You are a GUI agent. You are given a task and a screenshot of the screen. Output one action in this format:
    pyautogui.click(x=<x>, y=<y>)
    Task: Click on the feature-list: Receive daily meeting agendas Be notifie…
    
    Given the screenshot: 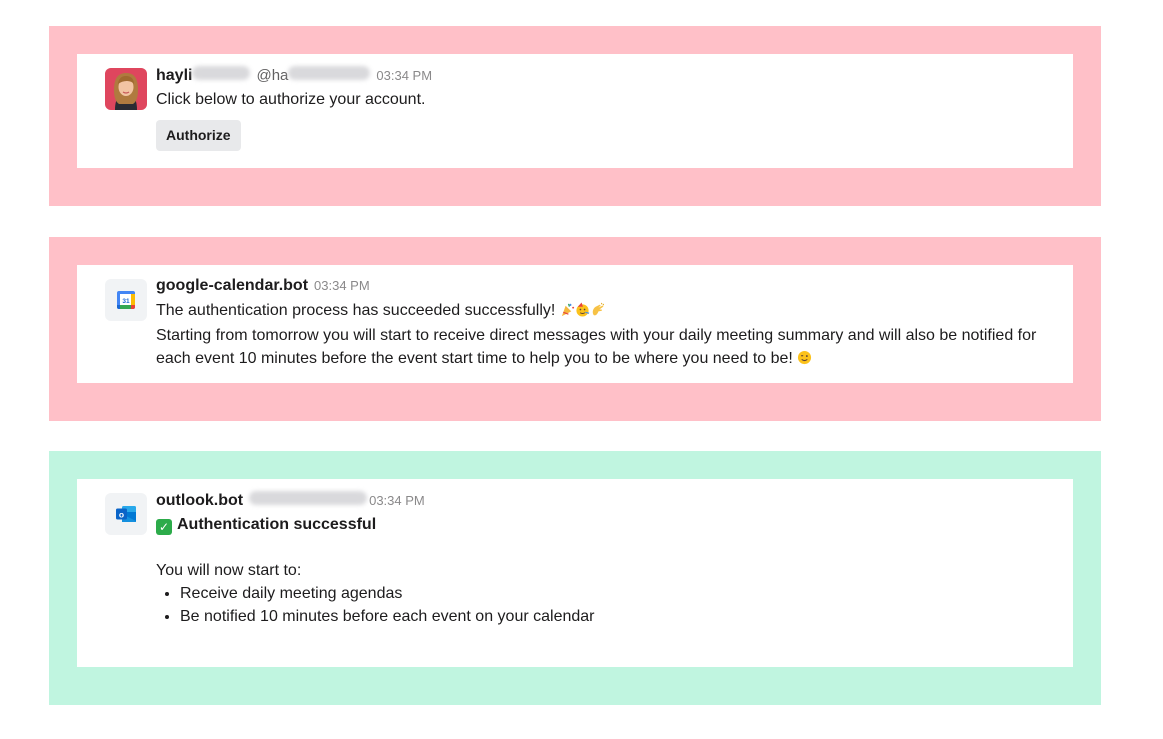 What is the action you would take?
    pyautogui.click(x=602, y=605)
    